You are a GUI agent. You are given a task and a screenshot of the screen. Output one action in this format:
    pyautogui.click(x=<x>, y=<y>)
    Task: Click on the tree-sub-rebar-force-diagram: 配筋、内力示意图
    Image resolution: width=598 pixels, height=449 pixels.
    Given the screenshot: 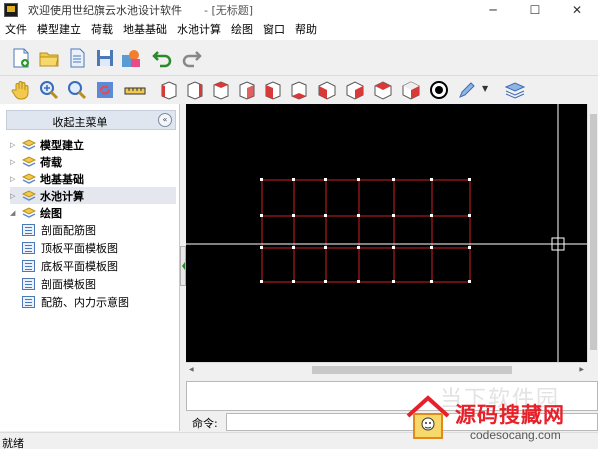 What is the action you would take?
    pyautogui.click(x=75, y=301)
    